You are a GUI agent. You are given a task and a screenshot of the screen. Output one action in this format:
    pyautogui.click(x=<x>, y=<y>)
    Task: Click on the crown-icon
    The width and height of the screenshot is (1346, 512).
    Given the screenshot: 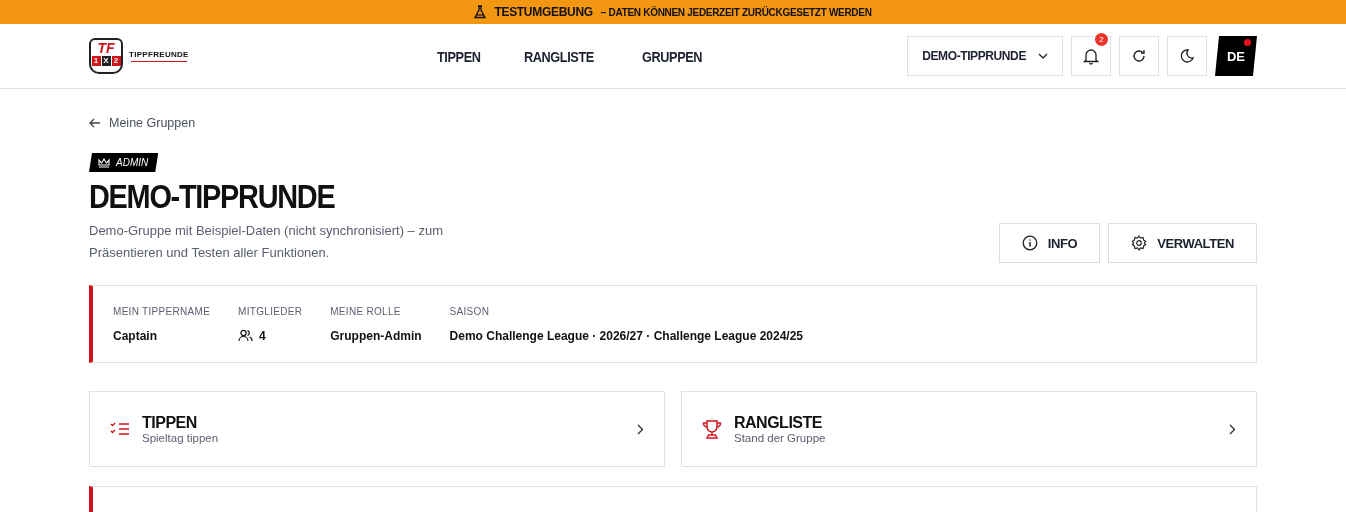 What is the action you would take?
    pyautogui.click(x=104, y=162)
    